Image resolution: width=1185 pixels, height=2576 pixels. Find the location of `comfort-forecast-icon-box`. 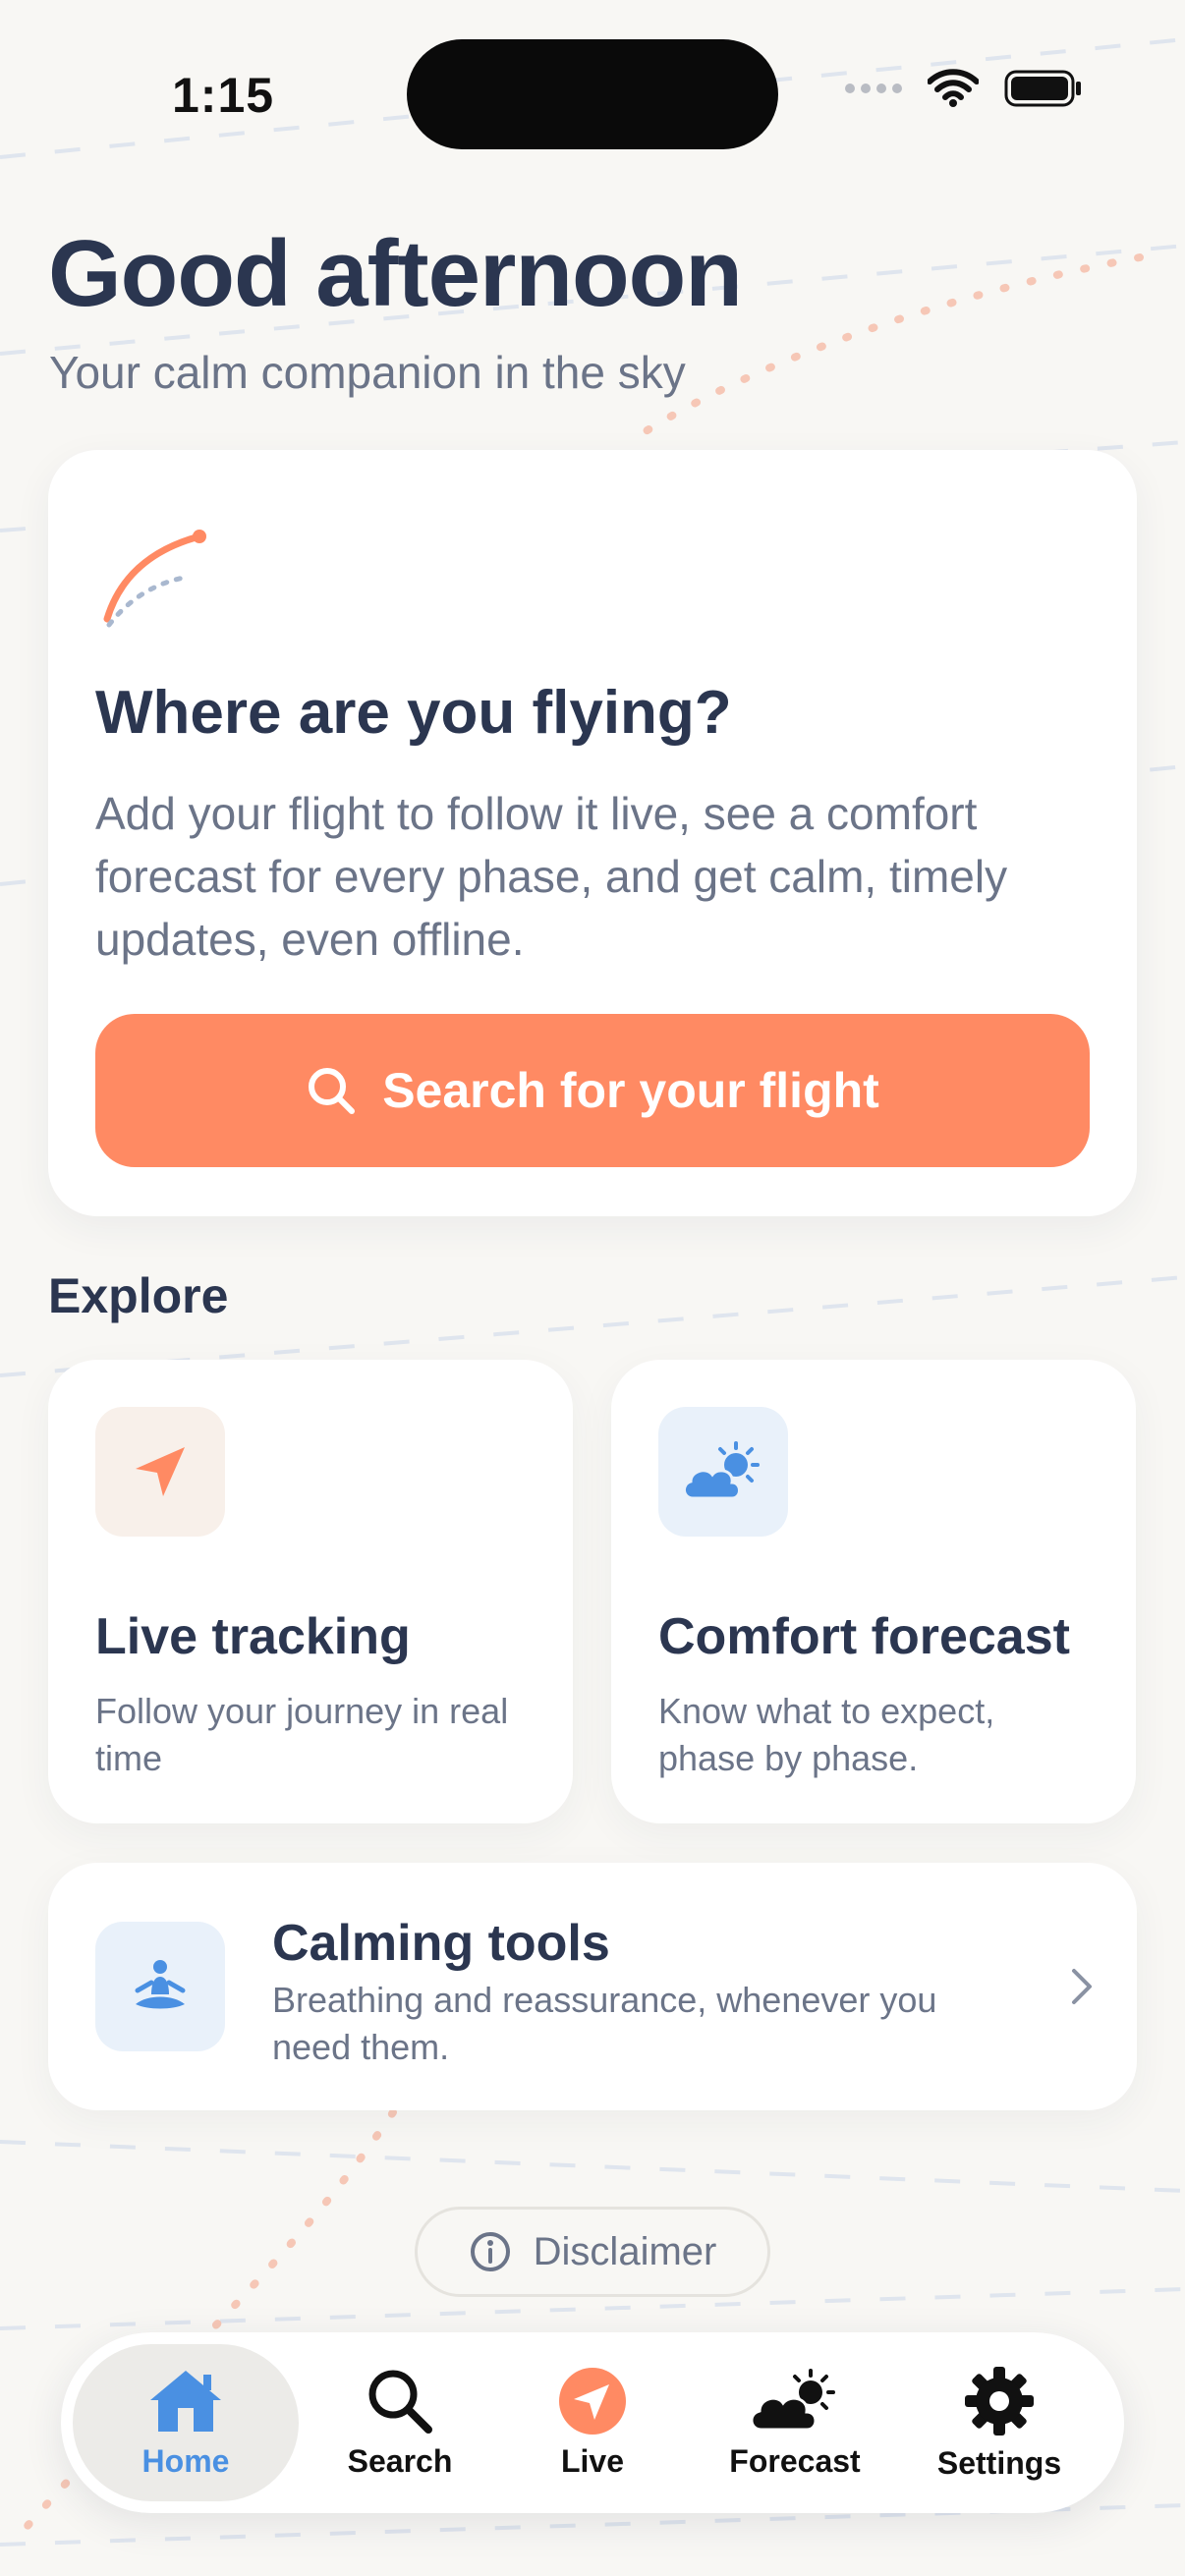

comfort-forecast-icon-box is located at coordinates (723, 1472).